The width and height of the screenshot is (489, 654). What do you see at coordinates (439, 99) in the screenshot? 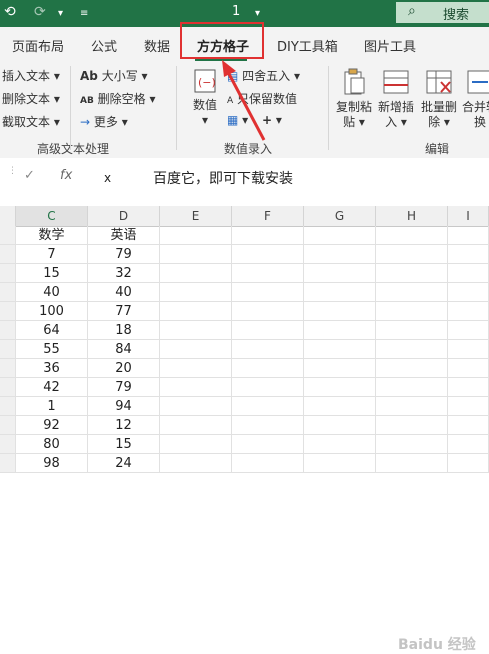
I see `batch-delete-button: 批量删除 ▾` at bounding box center [439, 99].